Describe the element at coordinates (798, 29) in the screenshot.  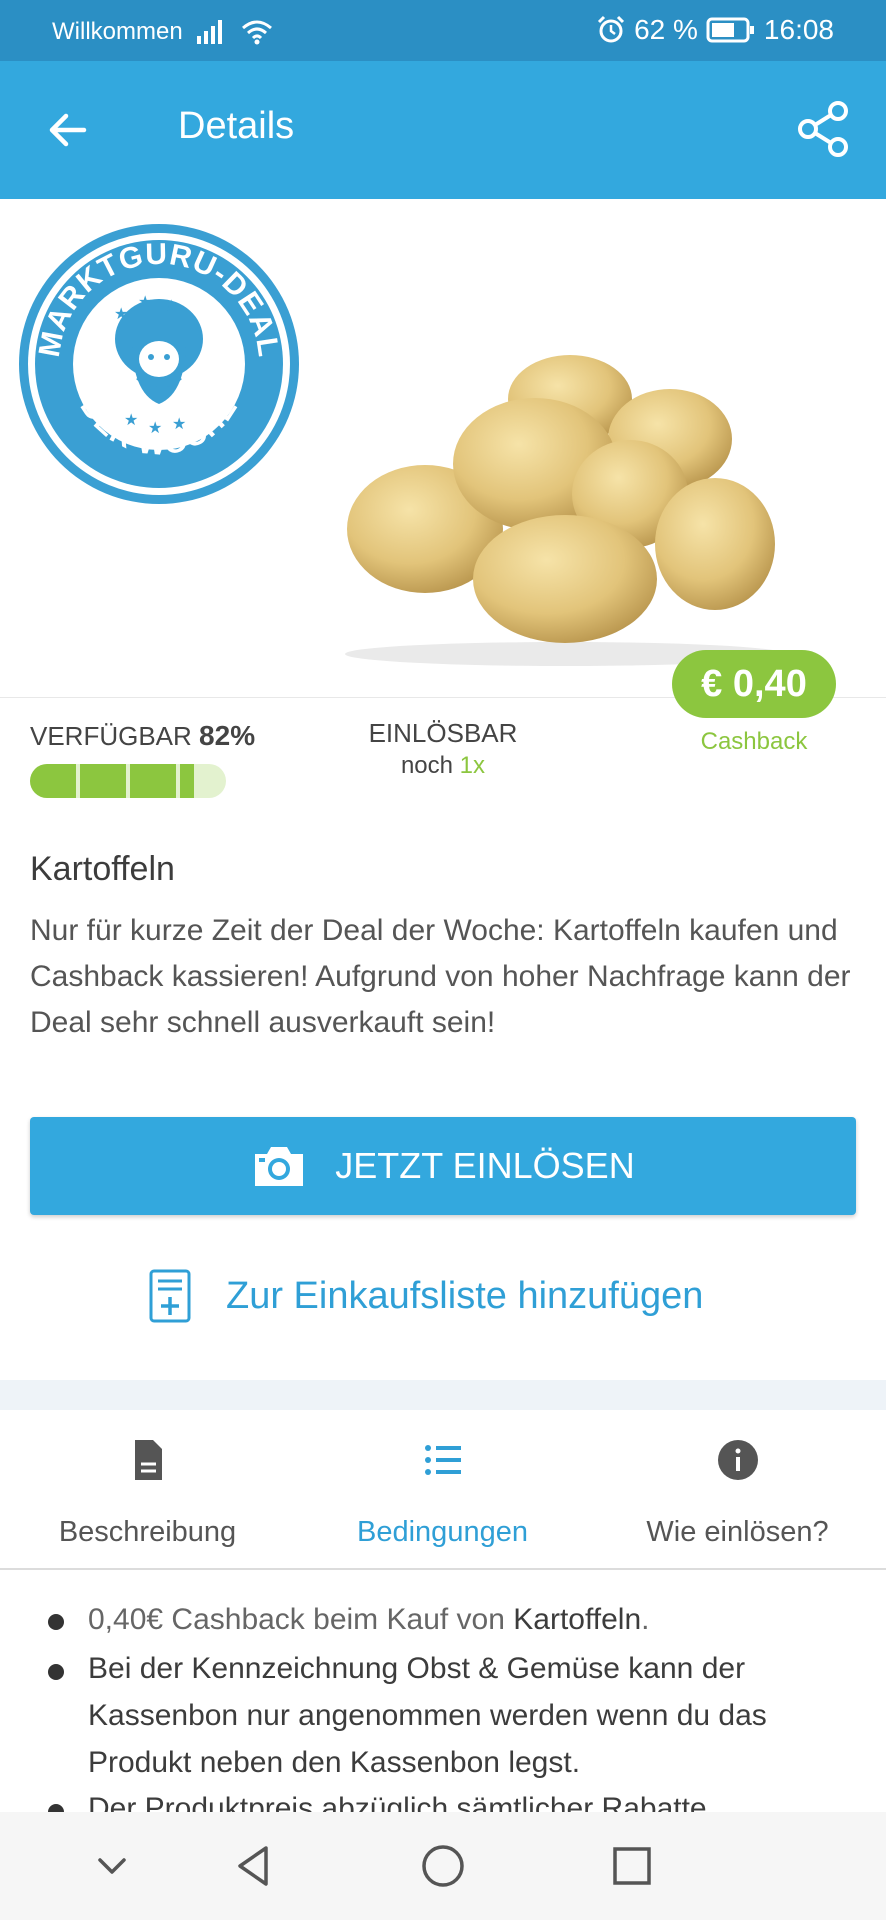
I see `clock: 16:08` at that location.